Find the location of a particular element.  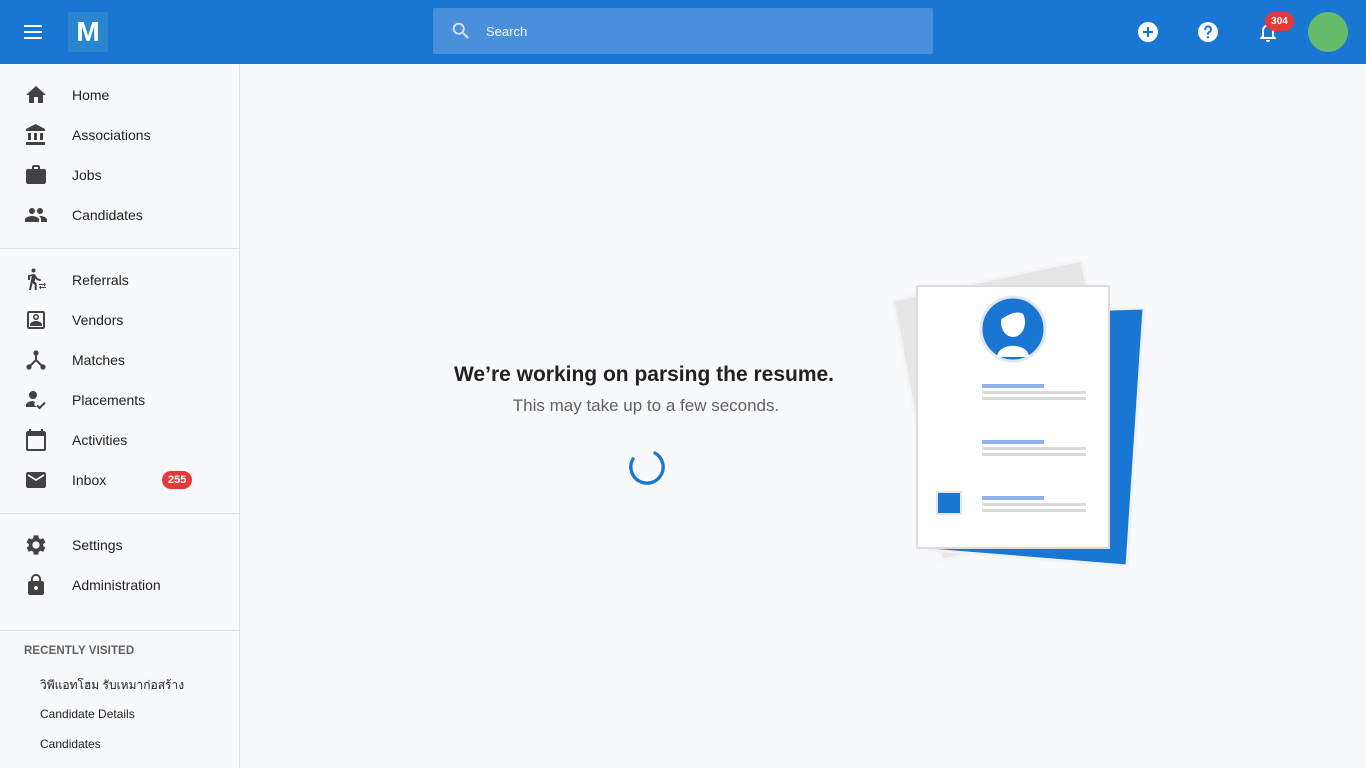

sidebar-item-label: Inbox is located at coordinates (89, 480).